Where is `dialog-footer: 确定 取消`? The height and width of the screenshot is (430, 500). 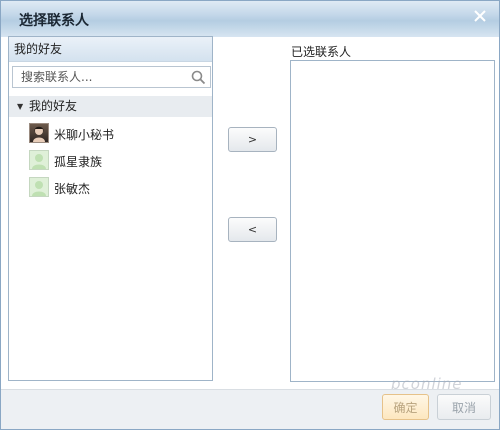 dialog-footer: 确定 取消 is located at coordinates (250, 409).